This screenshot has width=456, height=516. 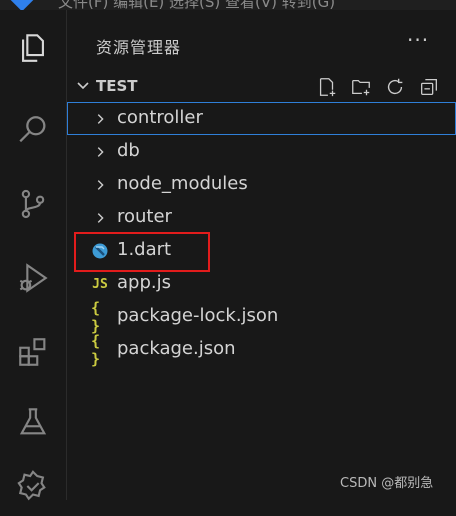 I want to click on tree-item-folder: controller, so click(x=261, y=118).